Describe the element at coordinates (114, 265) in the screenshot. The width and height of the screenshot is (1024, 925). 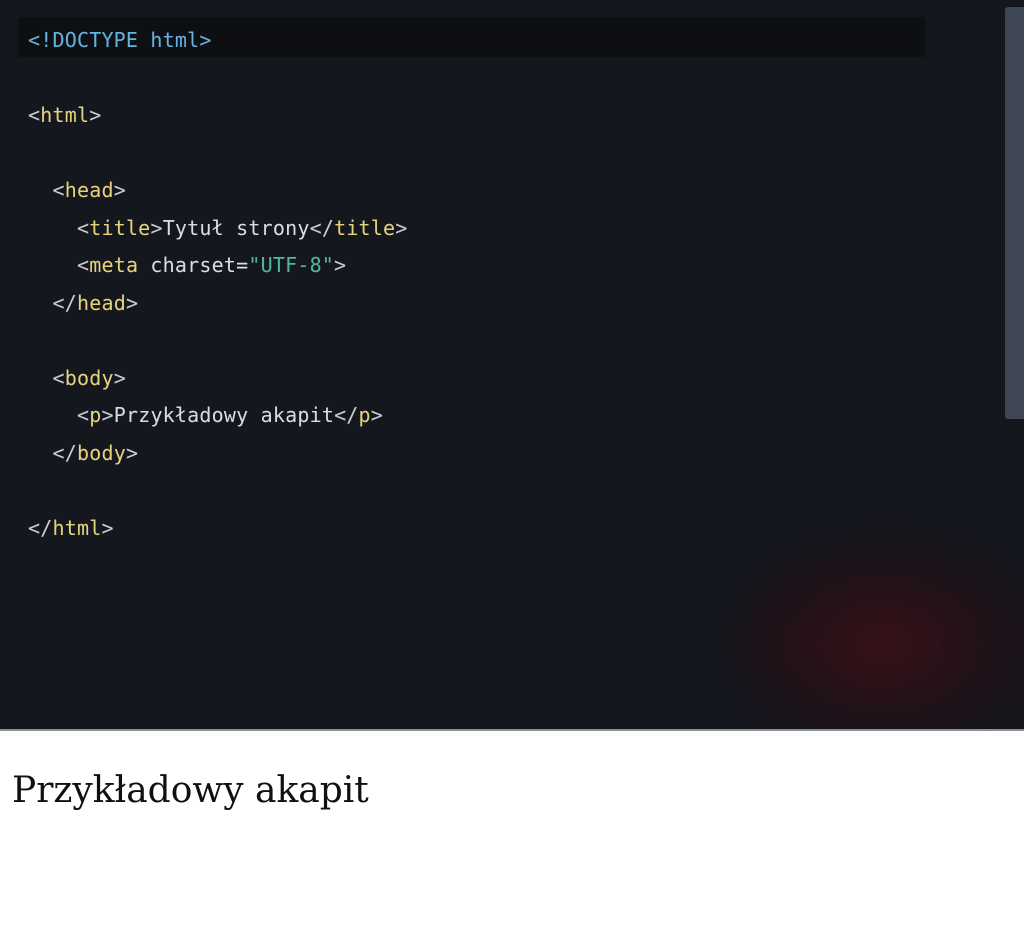
I see `code-token-tag: meta` at that location.